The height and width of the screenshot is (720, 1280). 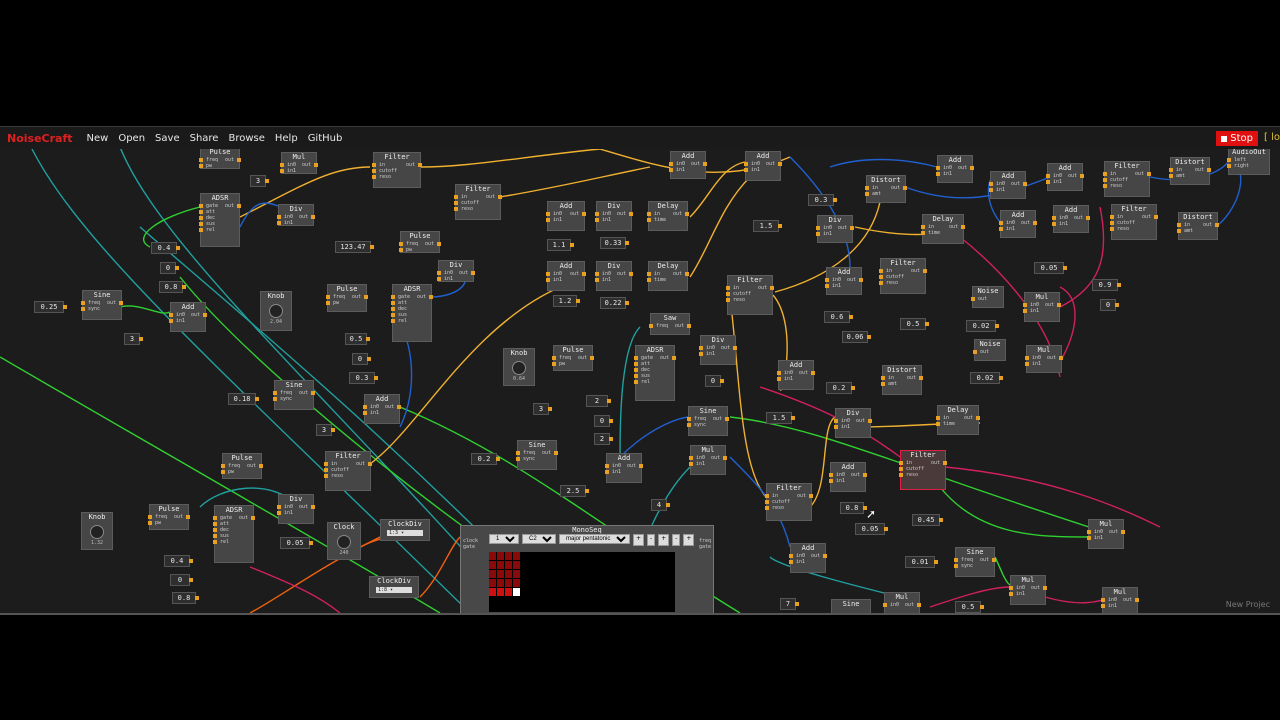 What do you see at coordinates (921, 562) in the screenshot?
I see `constant-node: 0.01` at bounding box center [921, 562].